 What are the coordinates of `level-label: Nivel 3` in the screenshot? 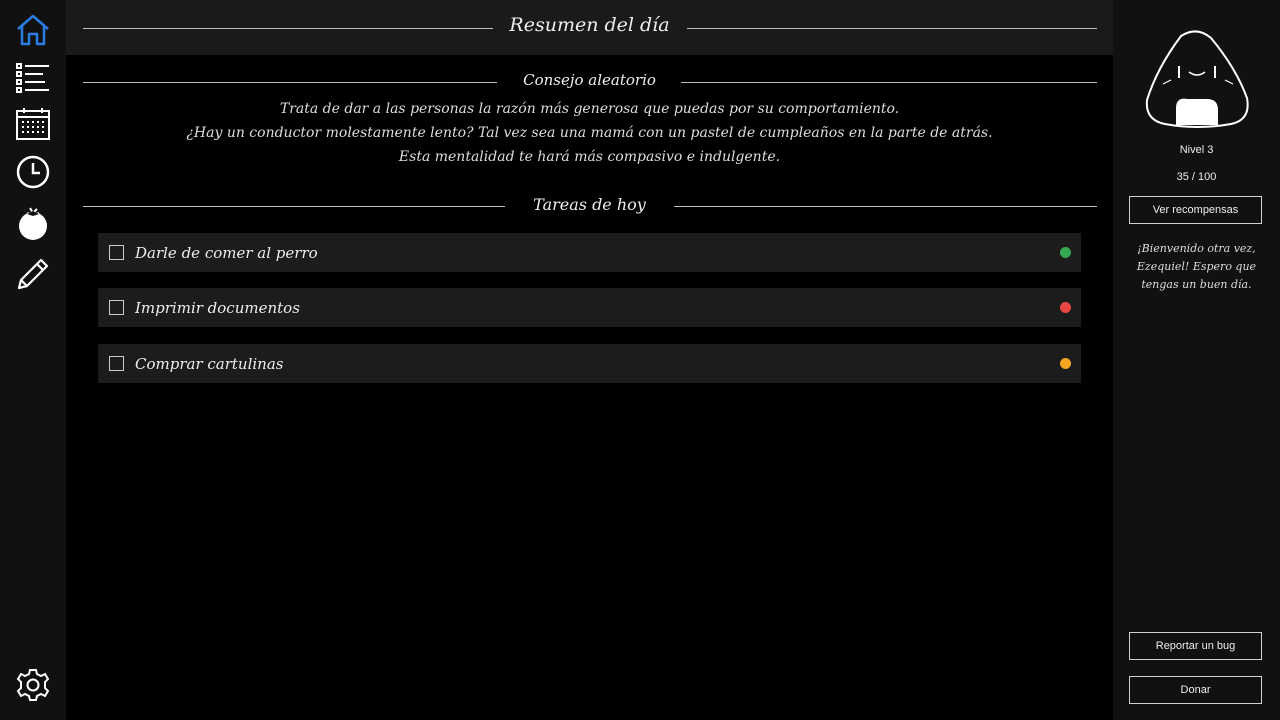 It's located at (1196, 150).